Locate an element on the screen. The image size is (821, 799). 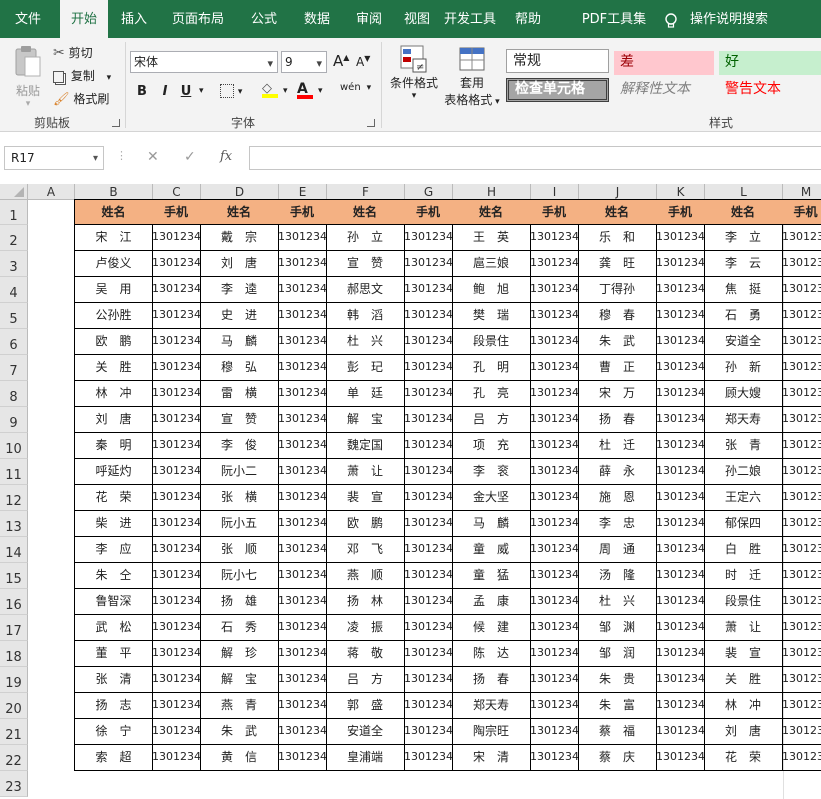
name-cell: 王定六 is located at coordinates (743, 497).